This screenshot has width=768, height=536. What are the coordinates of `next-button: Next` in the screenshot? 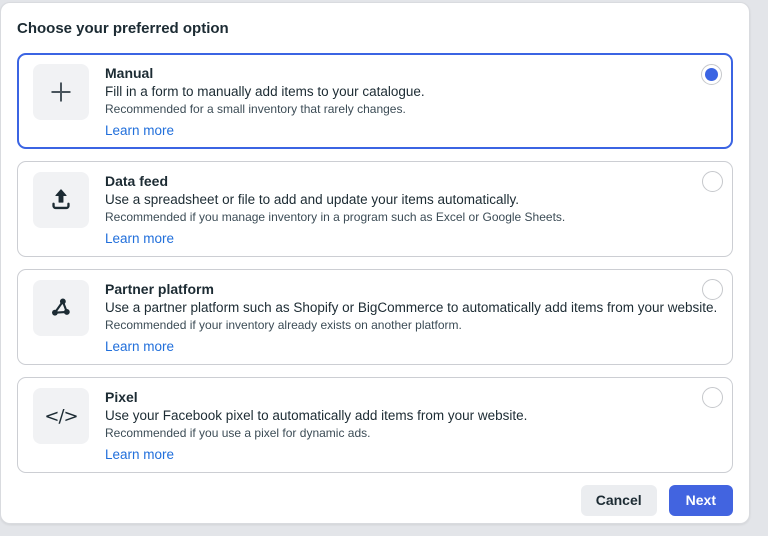 It's located at (700, 500).